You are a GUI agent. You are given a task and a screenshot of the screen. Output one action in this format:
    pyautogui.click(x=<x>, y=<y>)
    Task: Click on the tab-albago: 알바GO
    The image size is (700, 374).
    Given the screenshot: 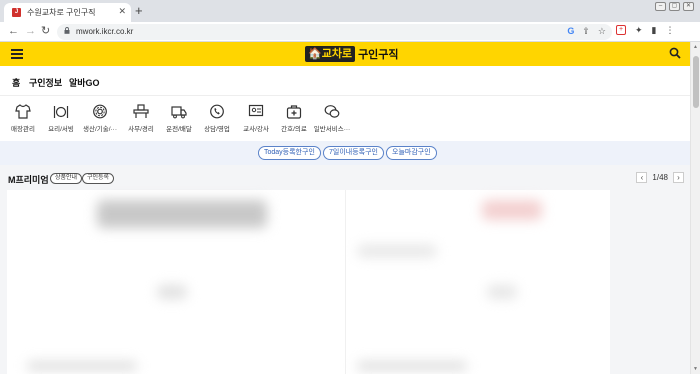 What is the action you would take?
    pyautogui.click(x=84, y=82)
    